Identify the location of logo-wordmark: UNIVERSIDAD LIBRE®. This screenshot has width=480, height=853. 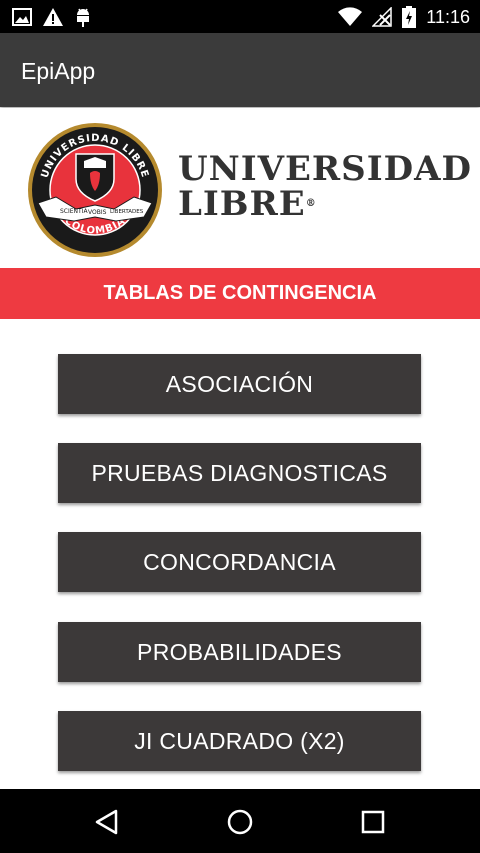
(325, 187).